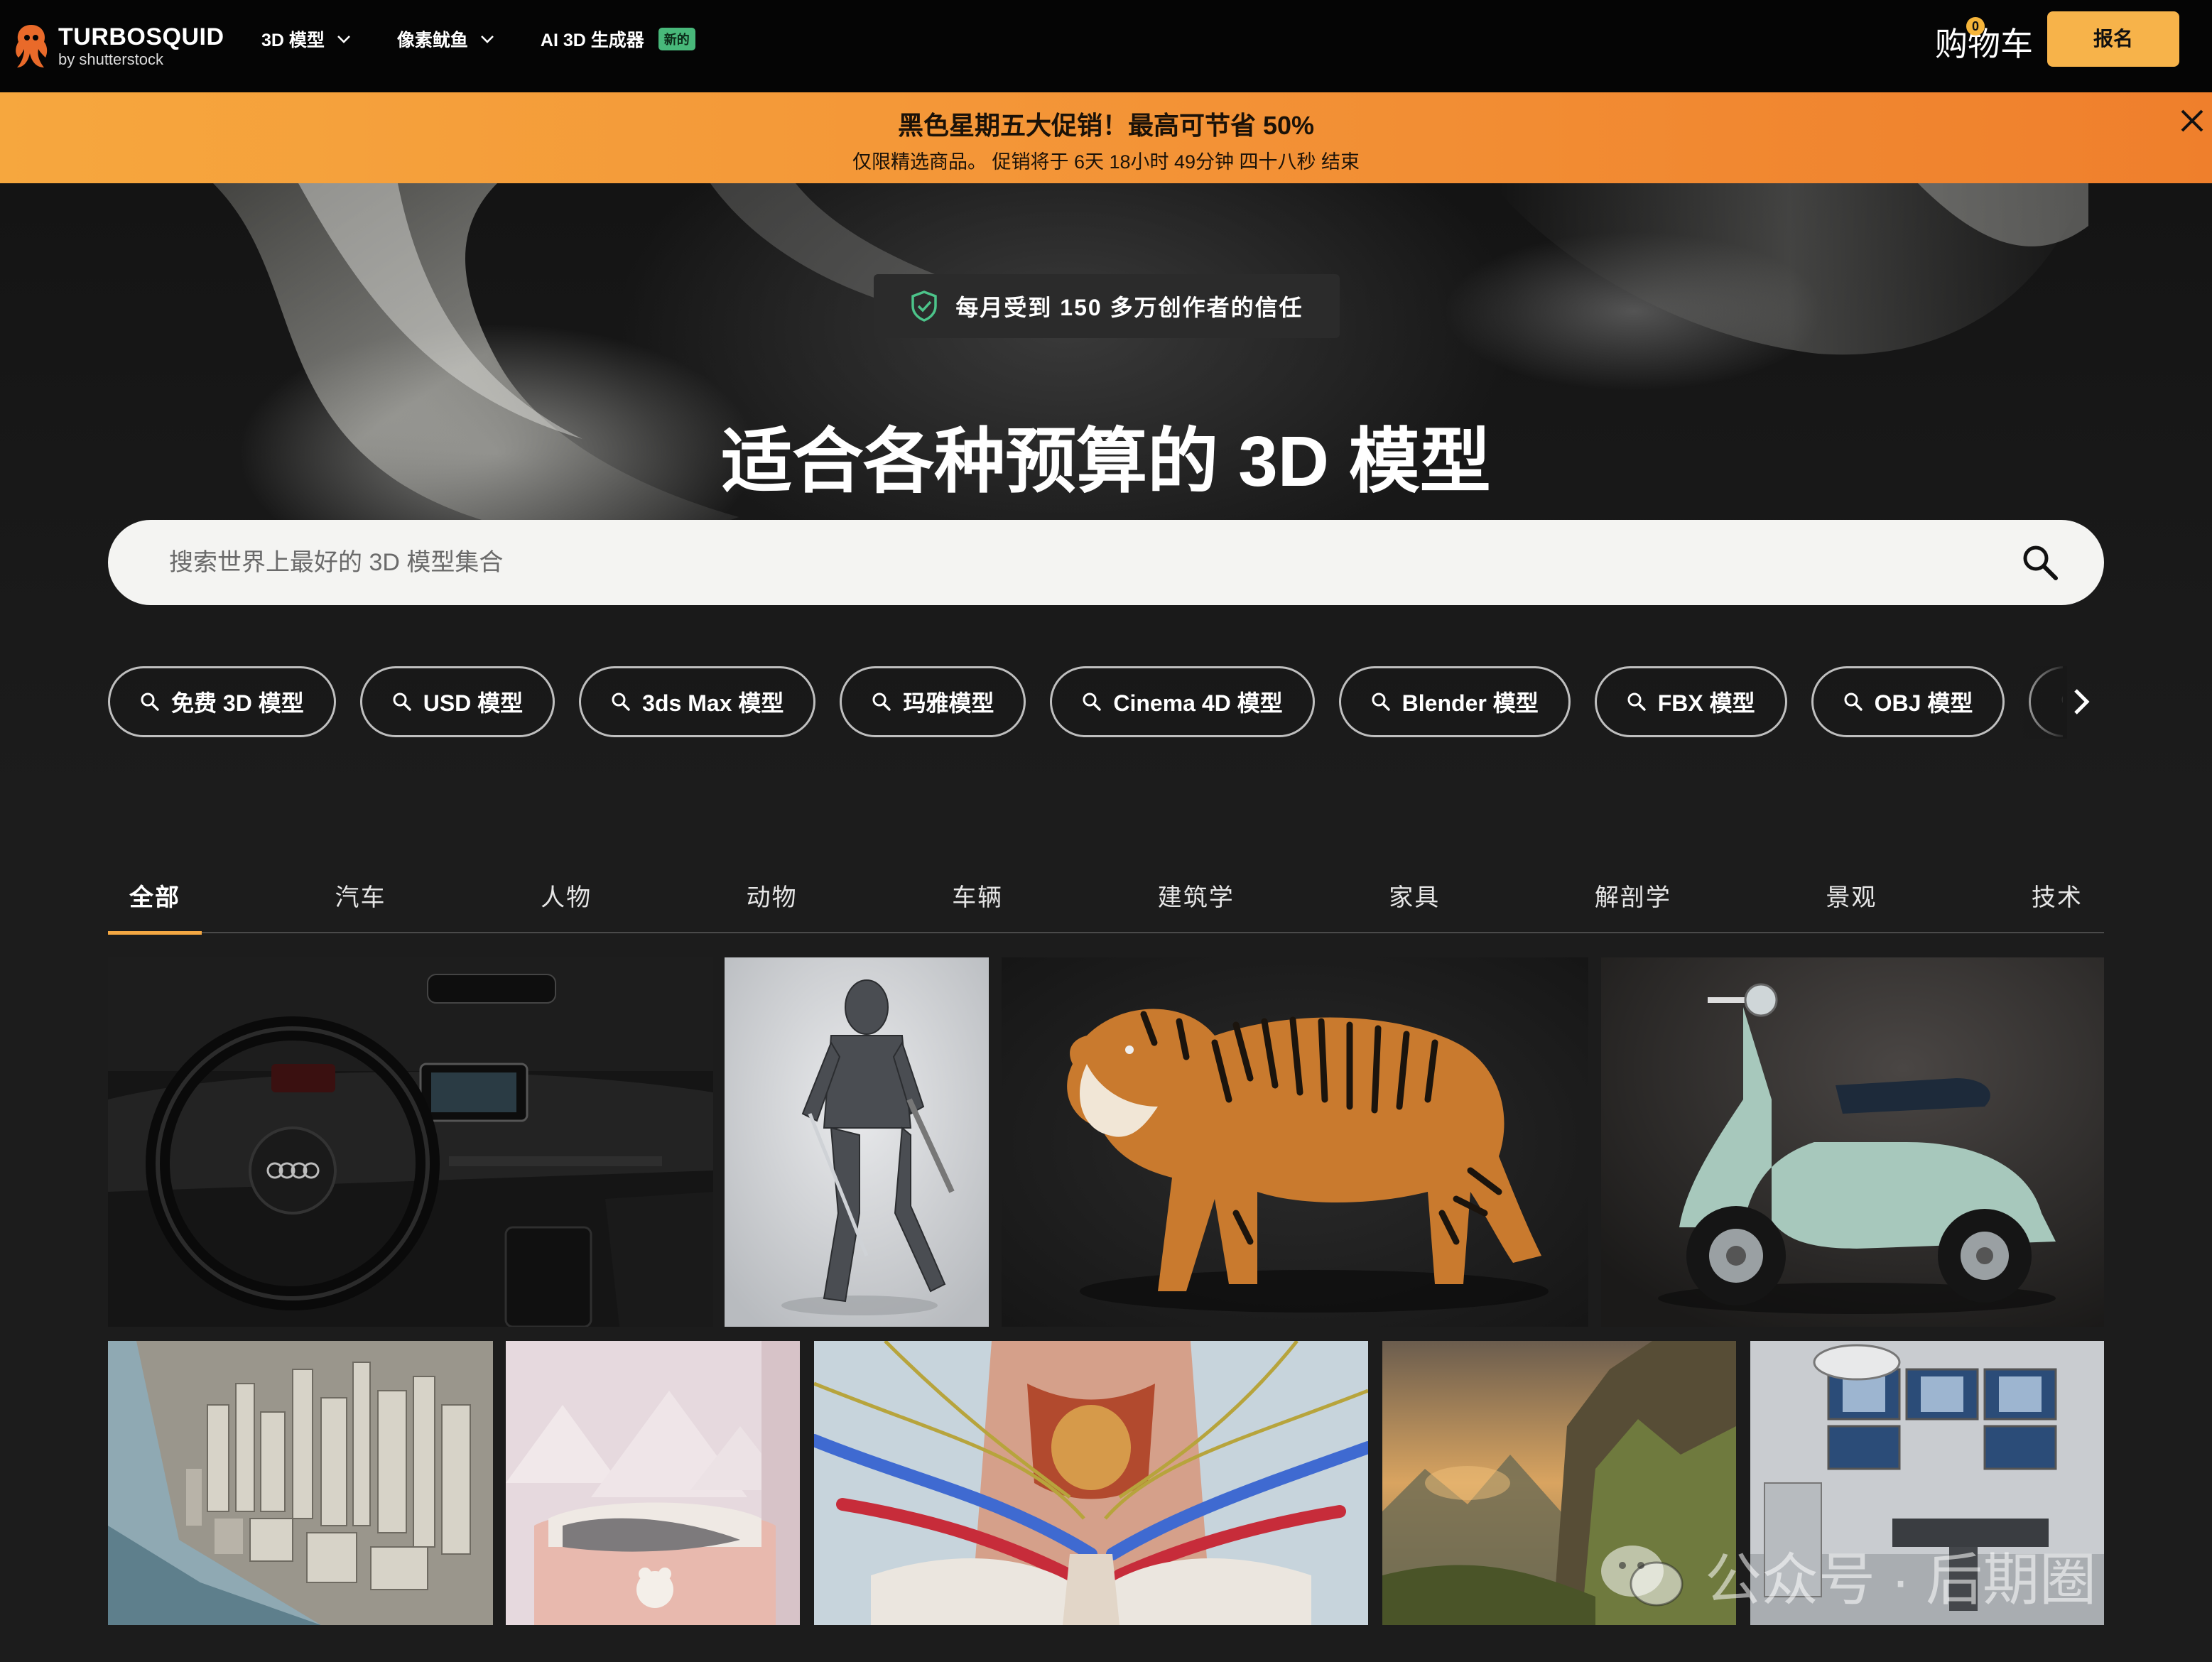 This screenshot has width=2212, height=1662. I want to click on logo-tagline: by shutterstock, so click(110, 59).